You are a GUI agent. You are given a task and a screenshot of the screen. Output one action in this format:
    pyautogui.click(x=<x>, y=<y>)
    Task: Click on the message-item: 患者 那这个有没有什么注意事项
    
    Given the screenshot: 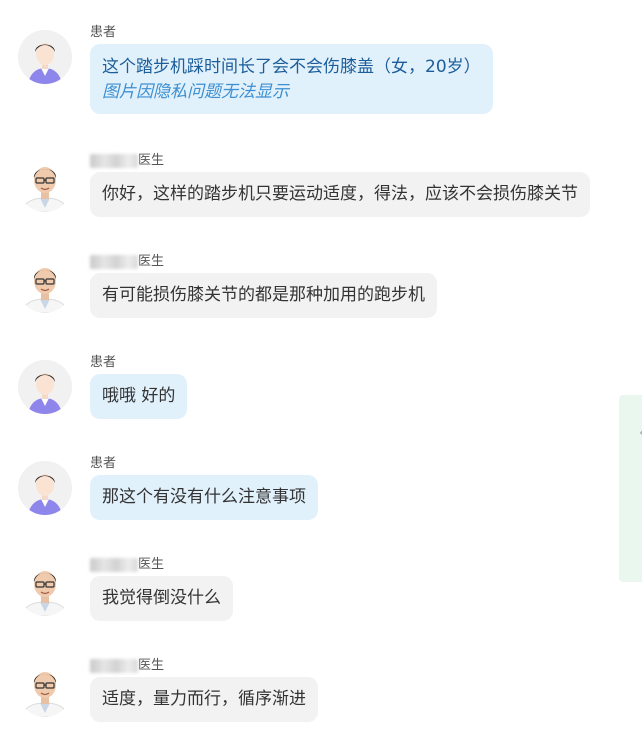 What is the action you would take?
    pyautogui.click(x=330, y=503)
    